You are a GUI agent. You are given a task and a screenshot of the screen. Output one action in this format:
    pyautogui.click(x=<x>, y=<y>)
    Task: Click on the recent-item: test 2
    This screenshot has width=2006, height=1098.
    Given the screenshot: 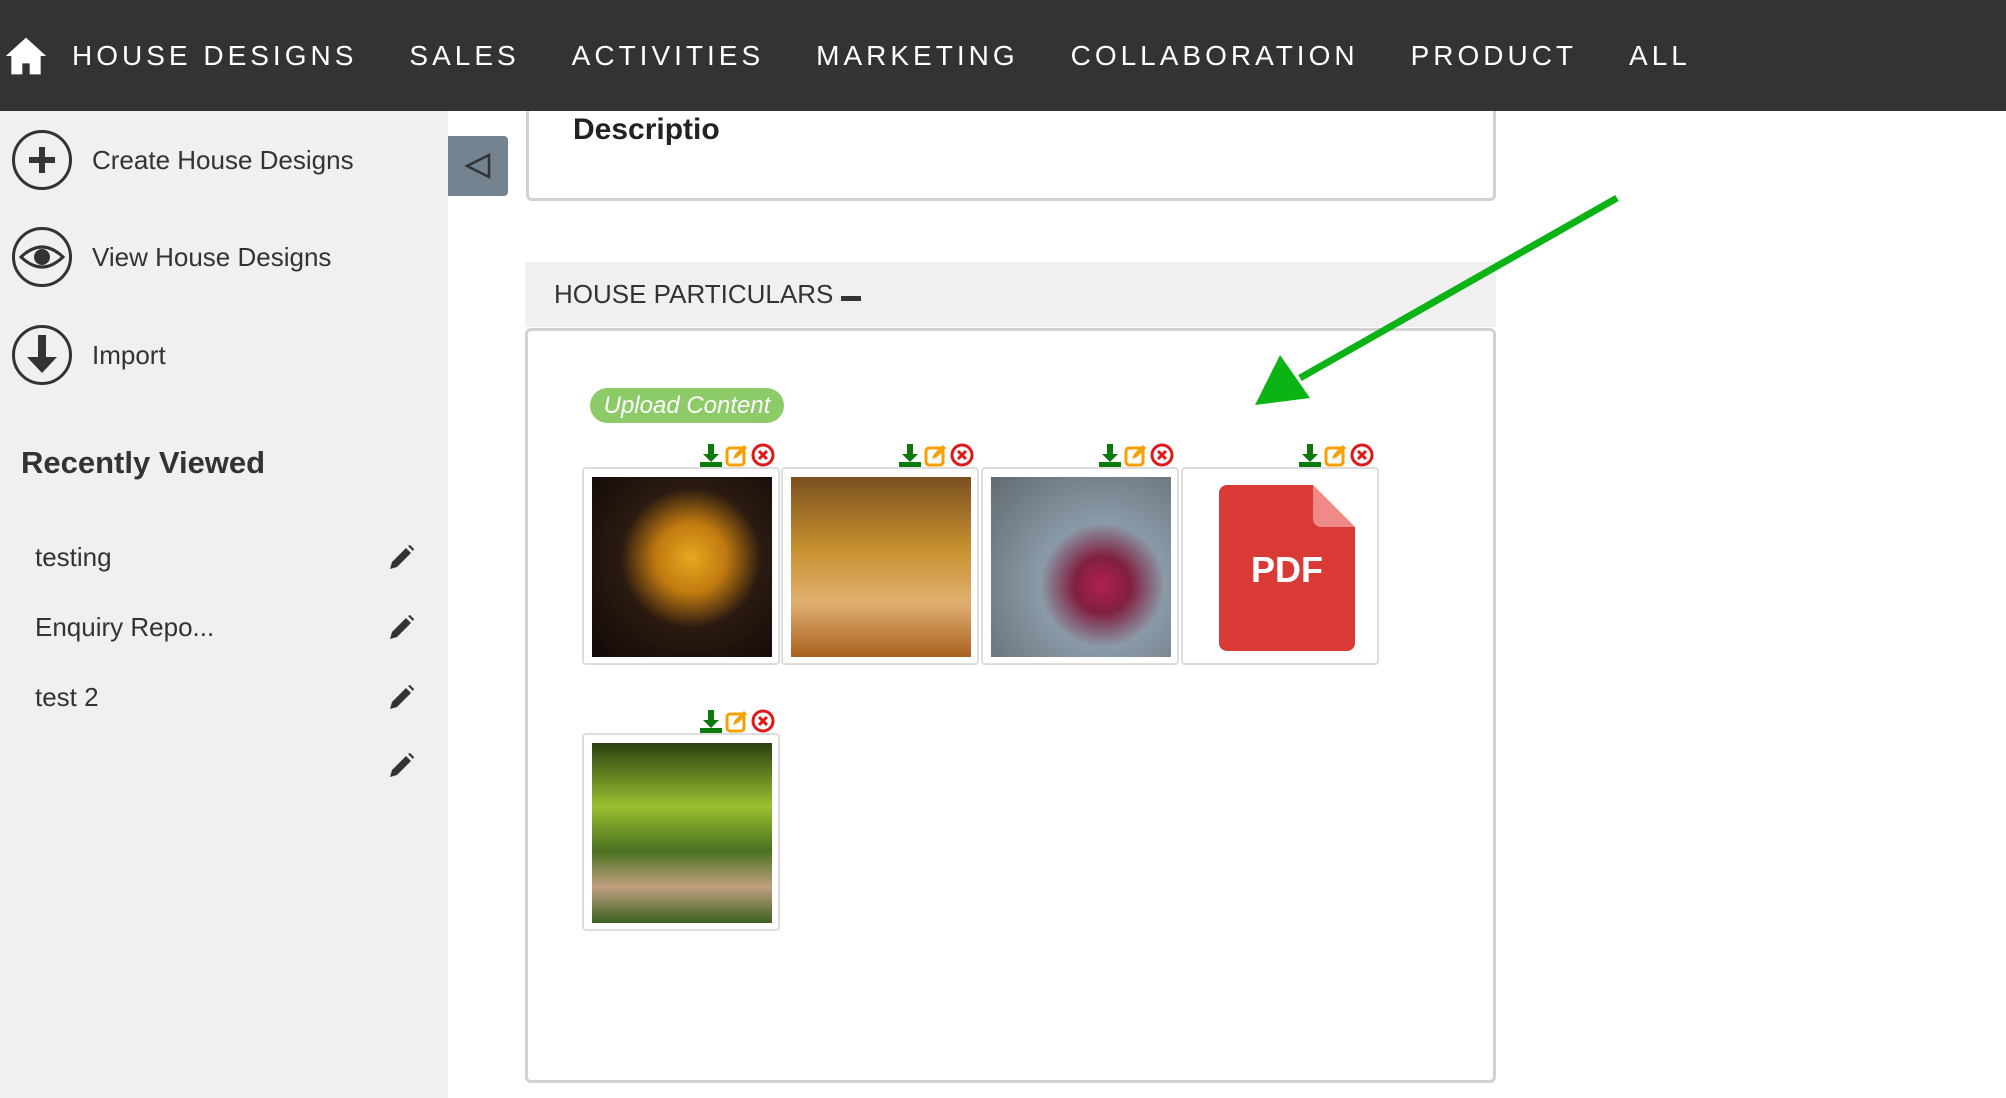 What is the action you would take?
    pyautogui.click(x=225, y=697)
    